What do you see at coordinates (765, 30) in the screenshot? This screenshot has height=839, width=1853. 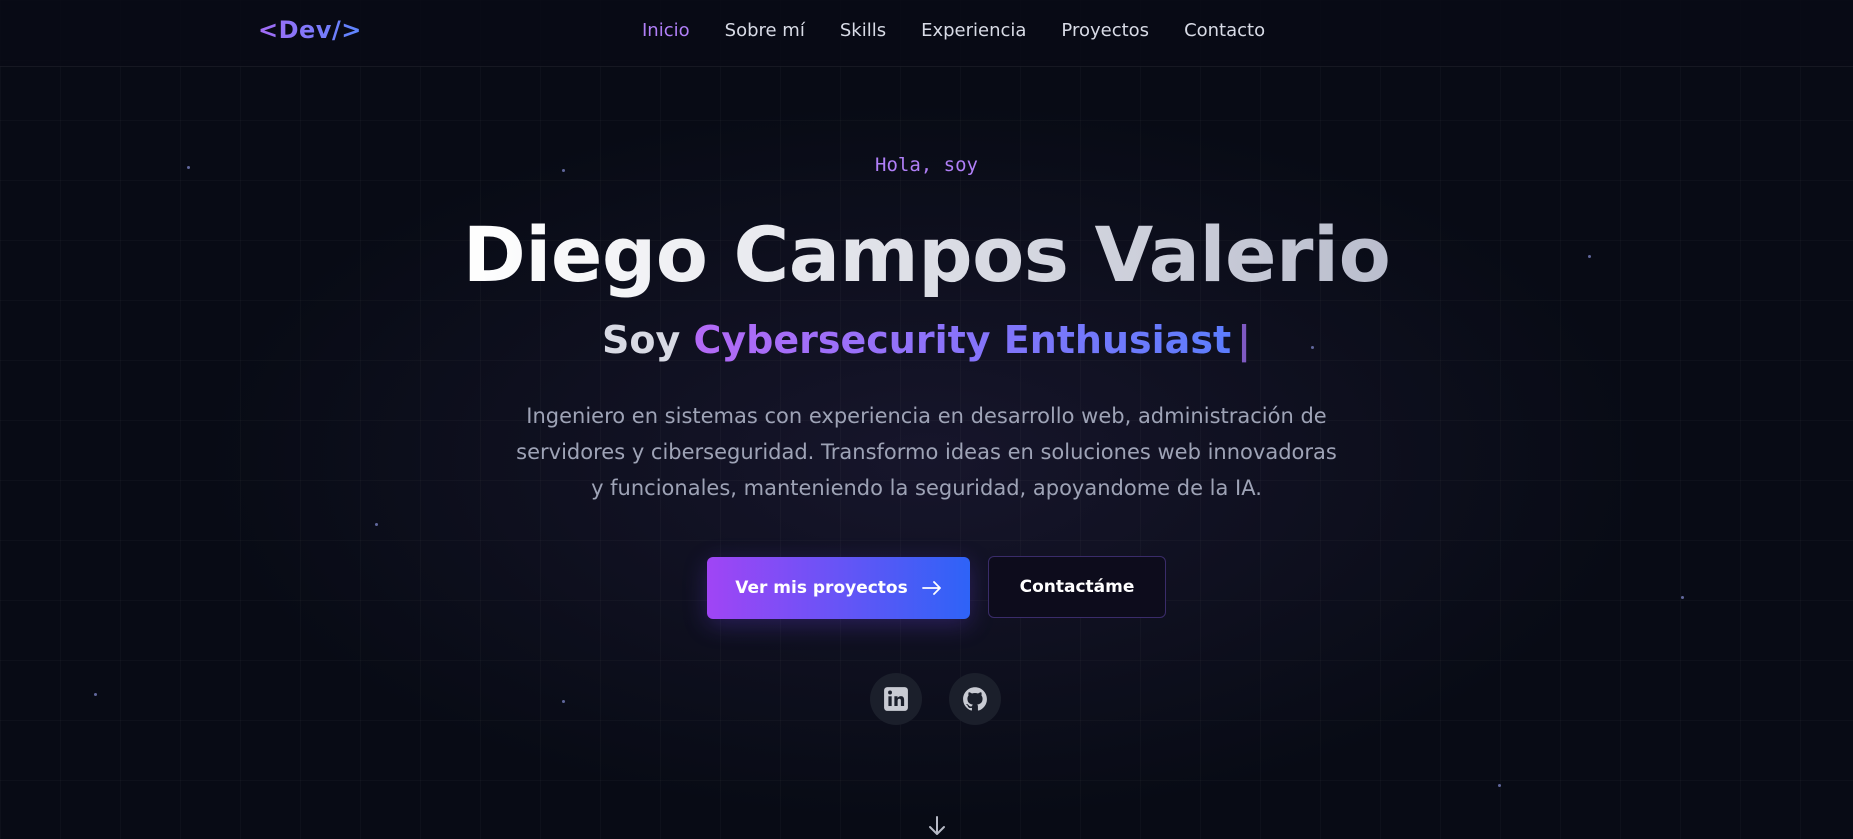 I see `nav-link-sobre-mi: Sobre mí` at bounding box center [765, 30].